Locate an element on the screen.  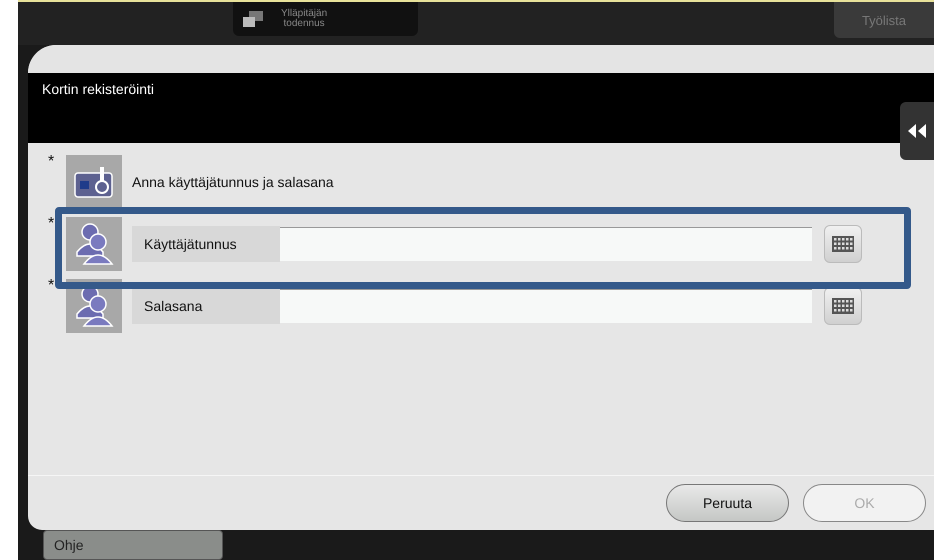
double-chevron-left-icon is located at coordinates (917, 131).